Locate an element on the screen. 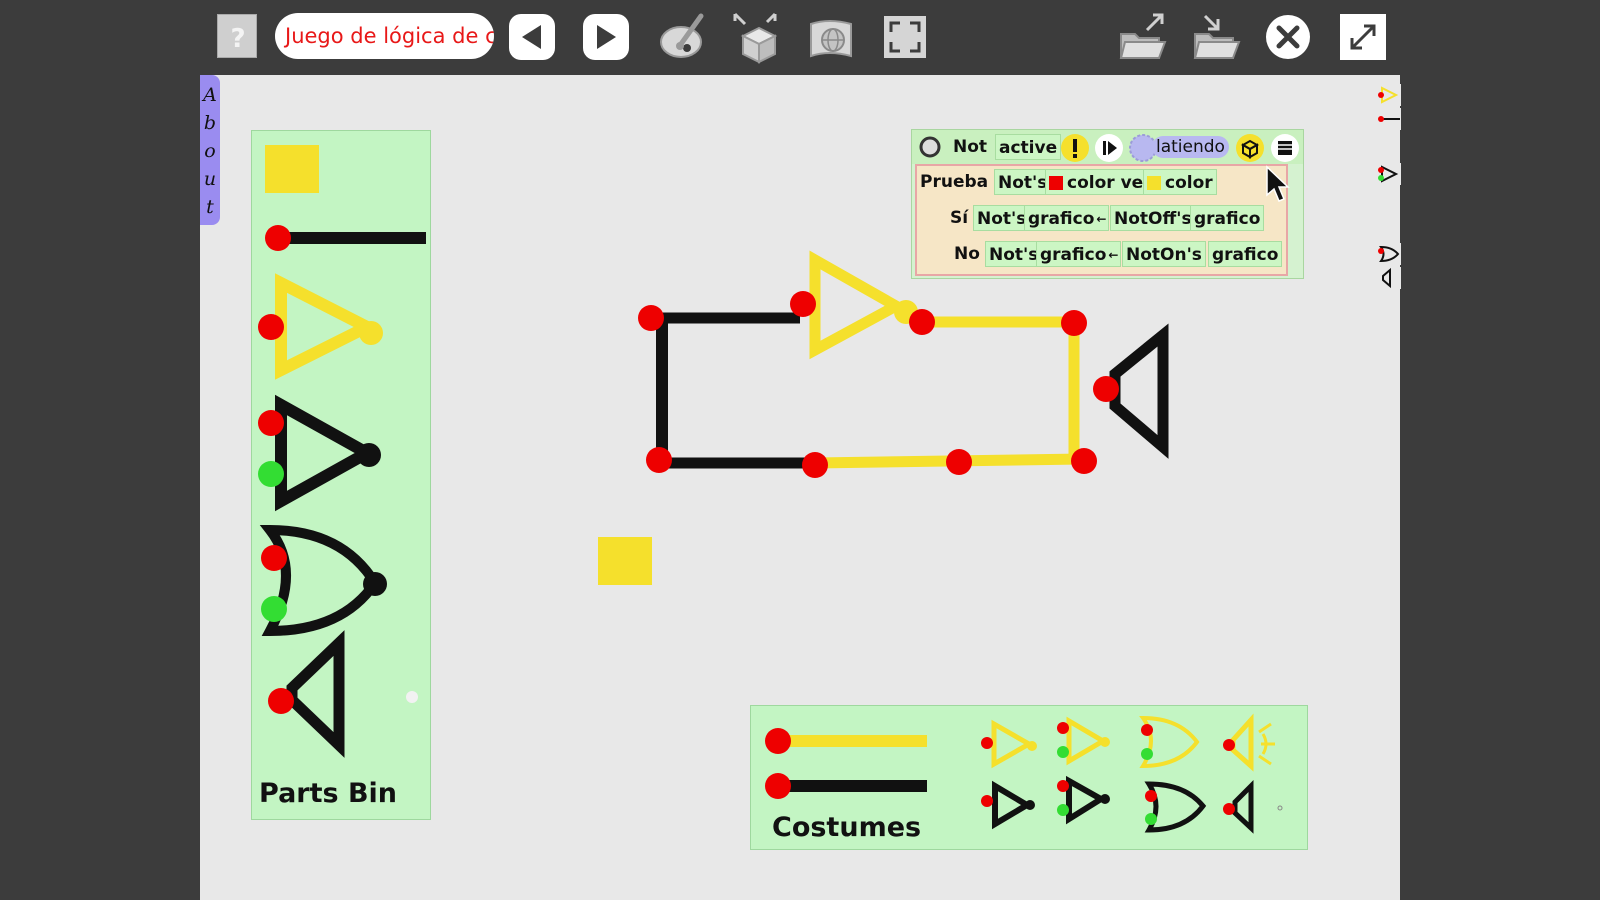  yellow-swatch is located at coordinates (1154, 183).